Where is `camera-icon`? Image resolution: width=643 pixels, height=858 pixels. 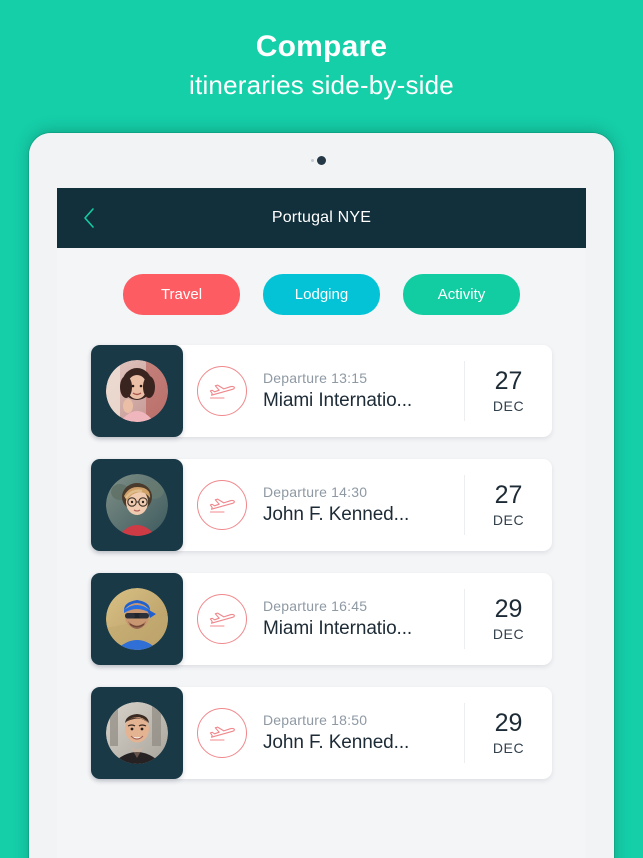 camera-icon is located at coordinates (321, 160).